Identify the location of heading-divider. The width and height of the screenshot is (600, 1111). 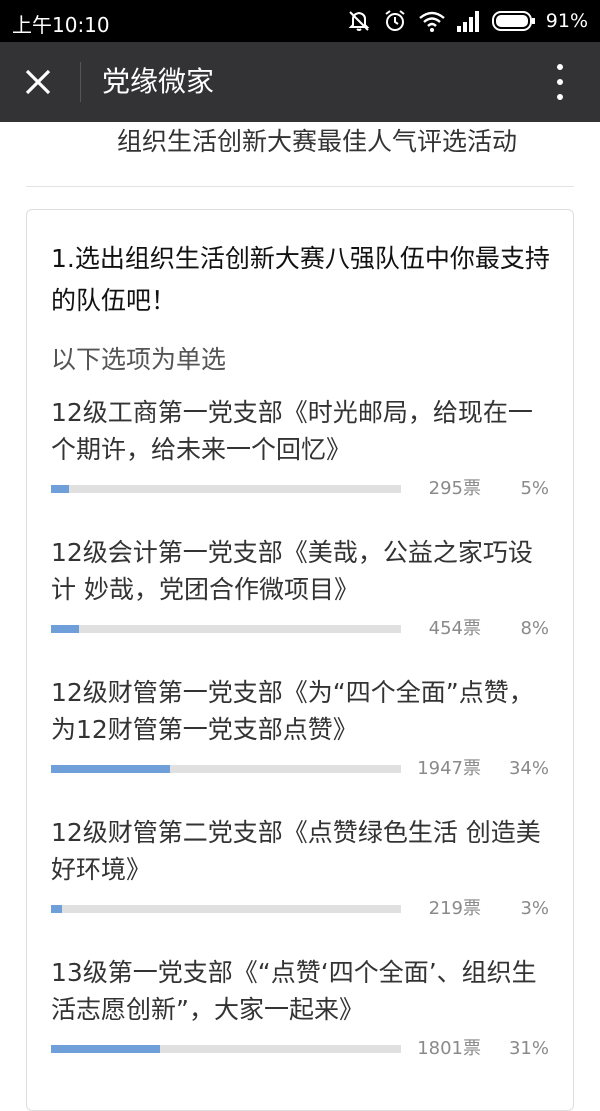
(300, 186).